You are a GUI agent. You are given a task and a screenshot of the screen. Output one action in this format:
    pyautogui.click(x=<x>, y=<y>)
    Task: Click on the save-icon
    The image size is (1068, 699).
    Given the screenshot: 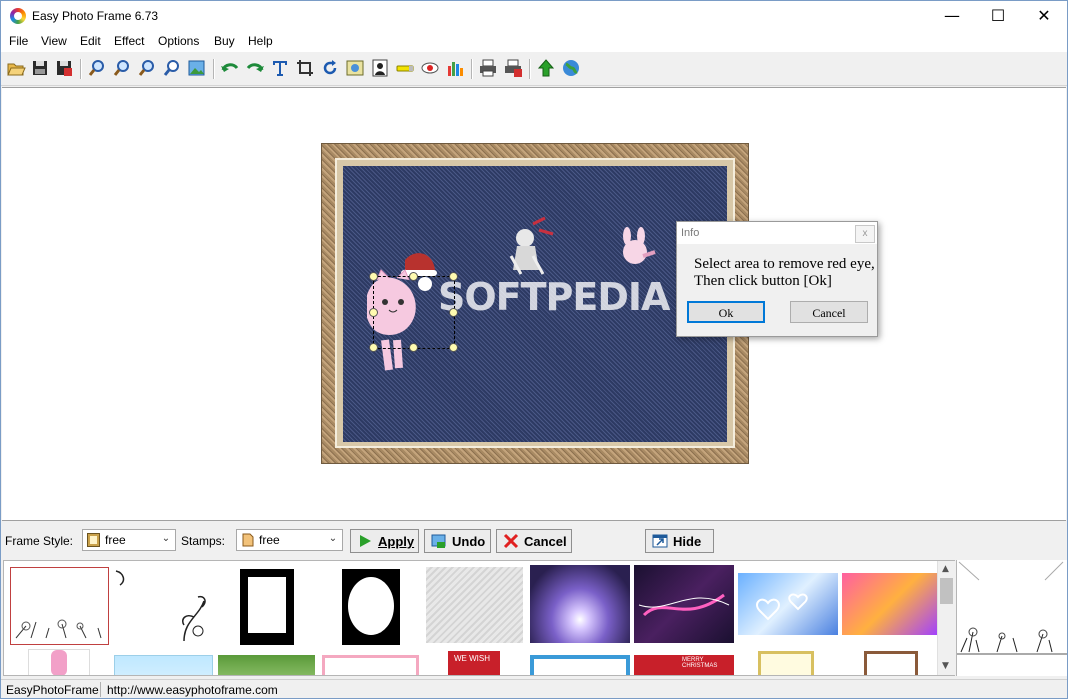 What is the action you would take?
    pyautogui.click(x=40, y=68)
    